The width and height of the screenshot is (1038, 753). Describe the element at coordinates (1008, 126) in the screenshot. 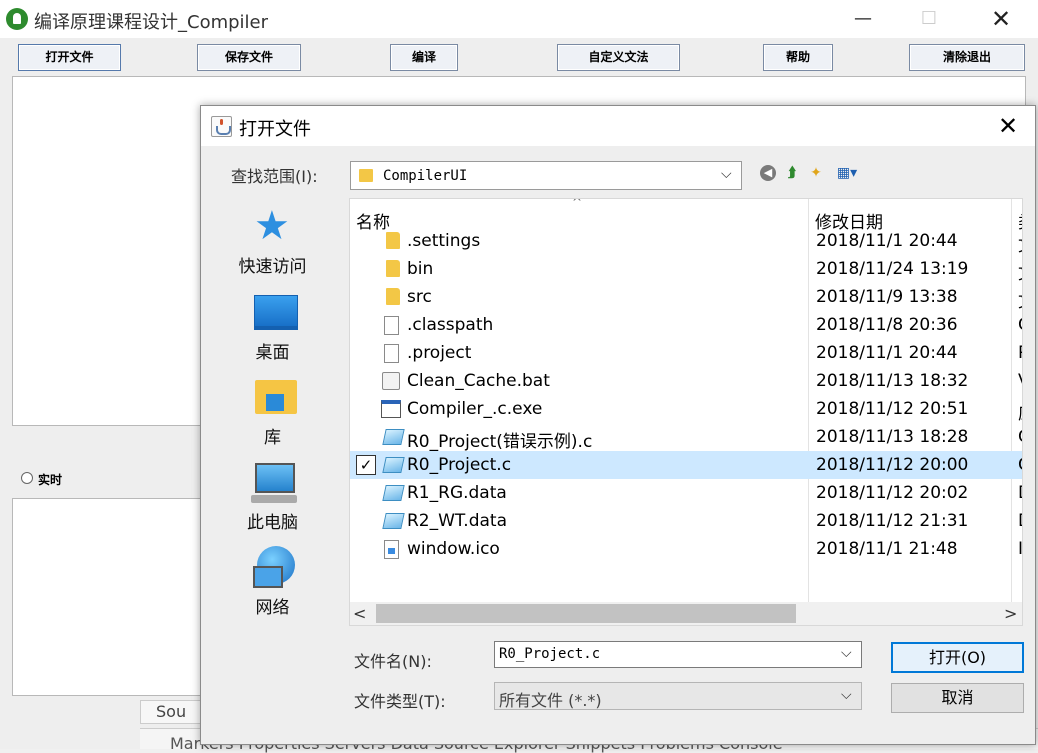

I see `dialog-close-button: ✕` at that location.